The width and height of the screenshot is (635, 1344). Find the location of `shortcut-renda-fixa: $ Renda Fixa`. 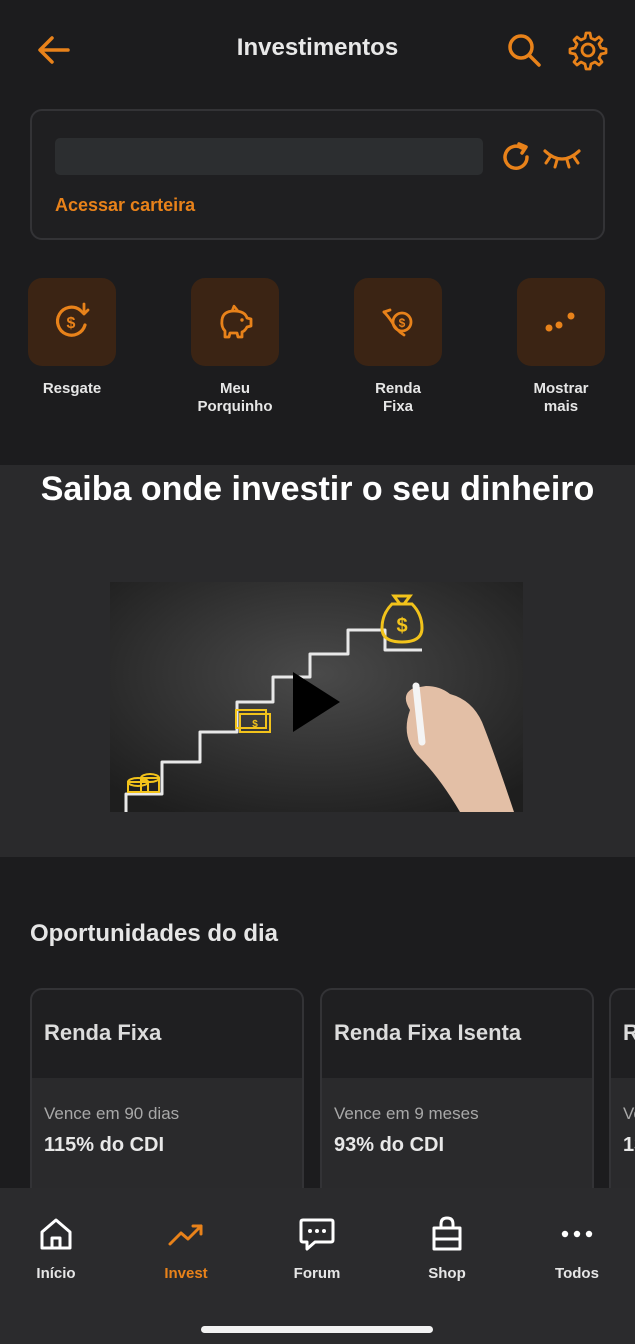

shortcut-renda-fixa: $ Renda Fixa is located at coordinates (398, 347).